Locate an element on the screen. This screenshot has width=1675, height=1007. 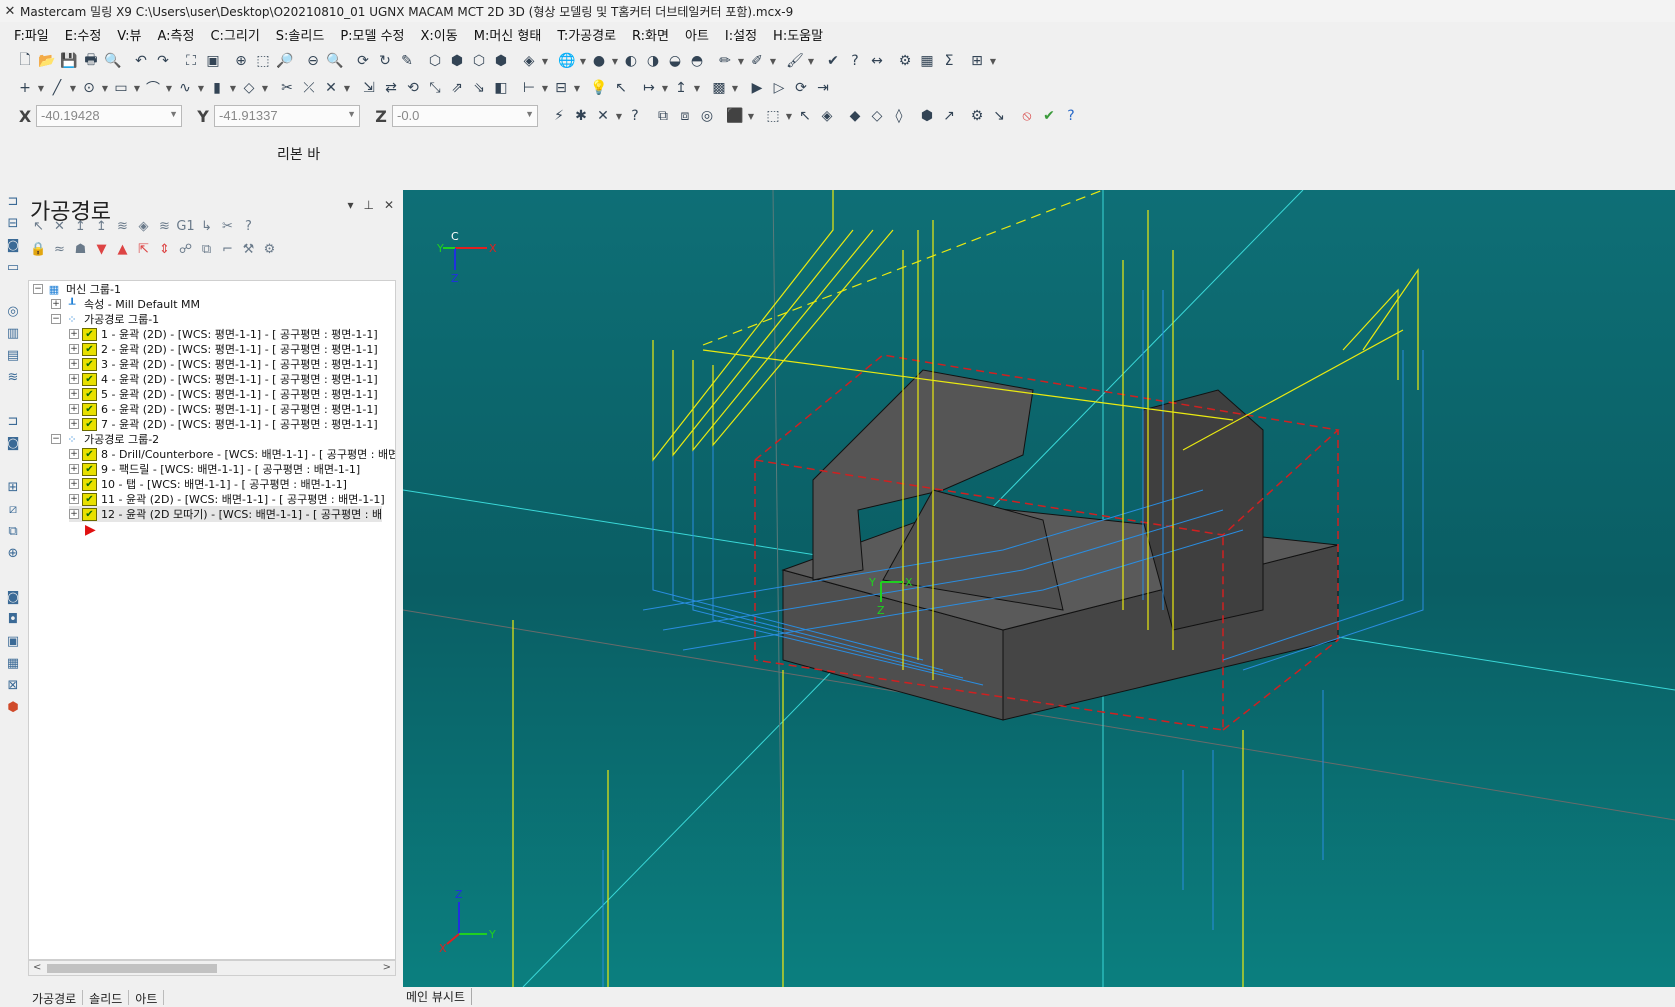
note-icon: 💡 is located at coordinates (599, 88).